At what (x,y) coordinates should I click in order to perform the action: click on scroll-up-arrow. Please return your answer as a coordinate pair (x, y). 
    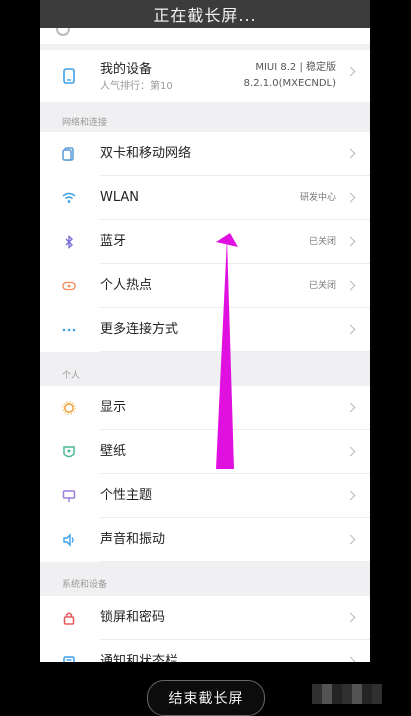
    Looking at the image, I should click on (227, 351).